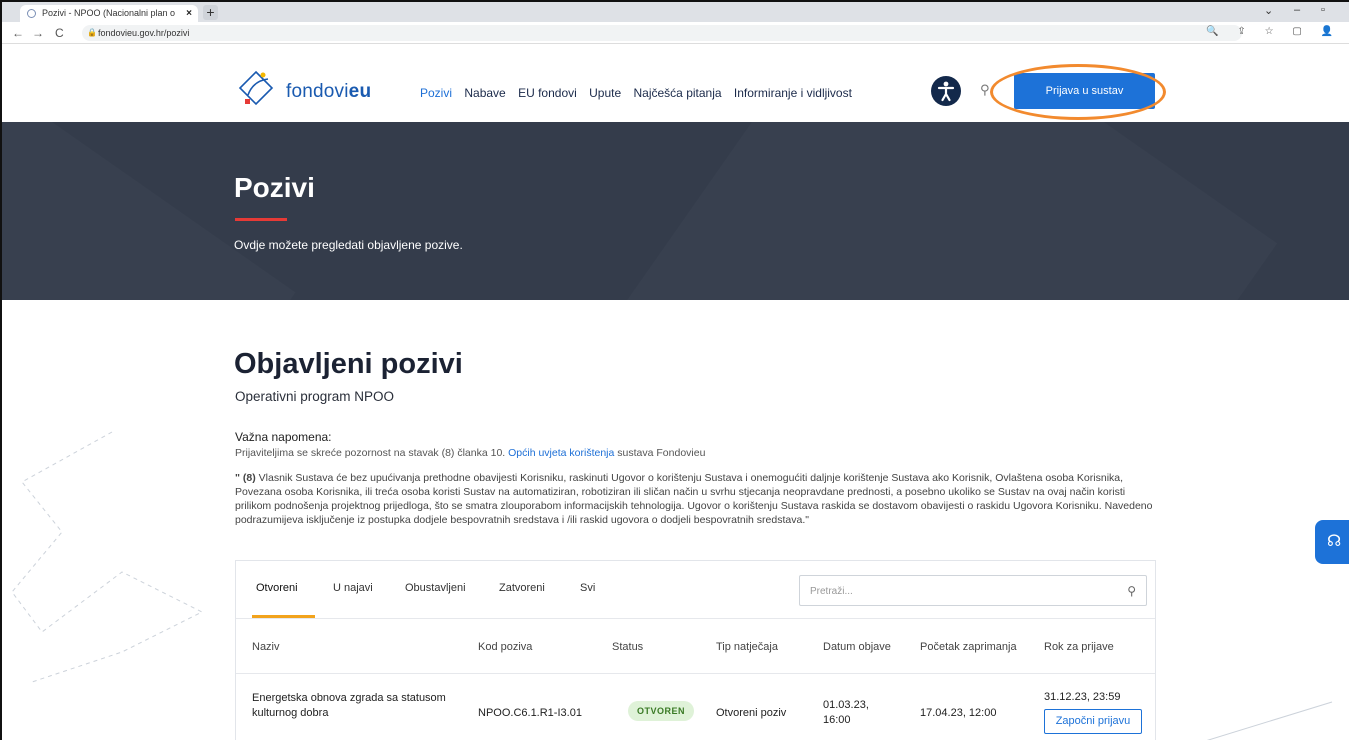 The height and width of the screenshot is (740, 1349). Describe the element at coordinates (662, 33) in the screenshot. I see `url-input: 🔒 fondovieu.gov.hr/pozivi` at that location.